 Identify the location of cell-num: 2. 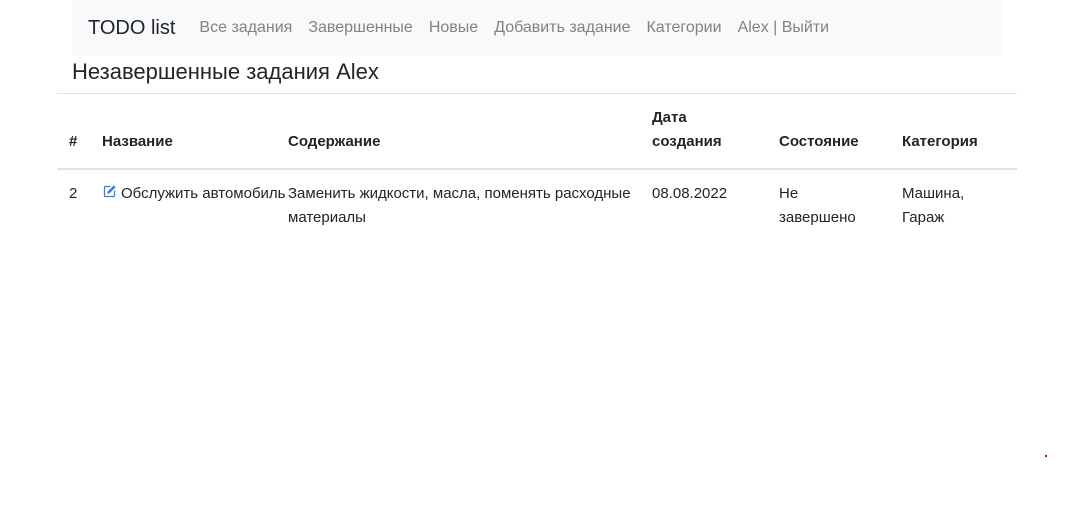
(73, 193).